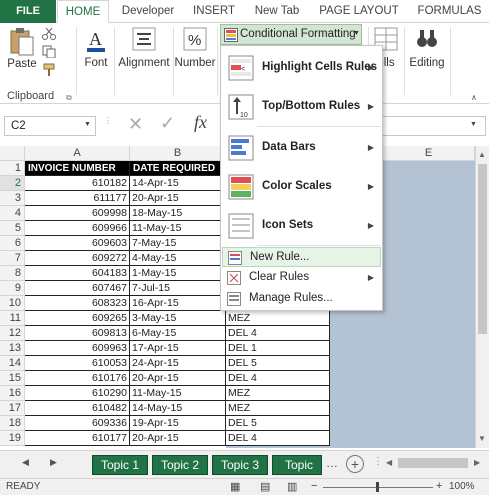  Describe the element at coordinates (28, 11) in the screenshot. I see `tab-file: FILE` at that location.